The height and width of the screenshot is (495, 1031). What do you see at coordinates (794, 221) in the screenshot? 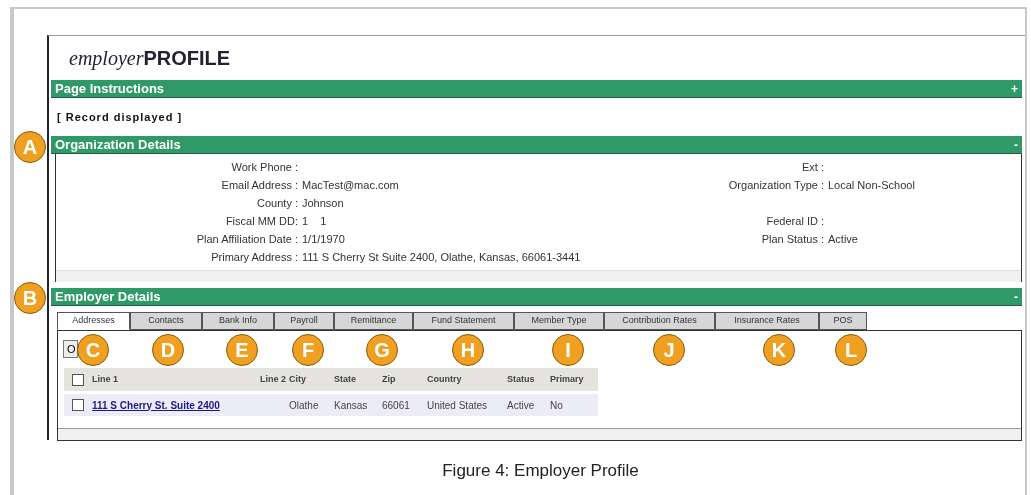
I see `field-label: Federal ID :` at bounding box center [794, 221].